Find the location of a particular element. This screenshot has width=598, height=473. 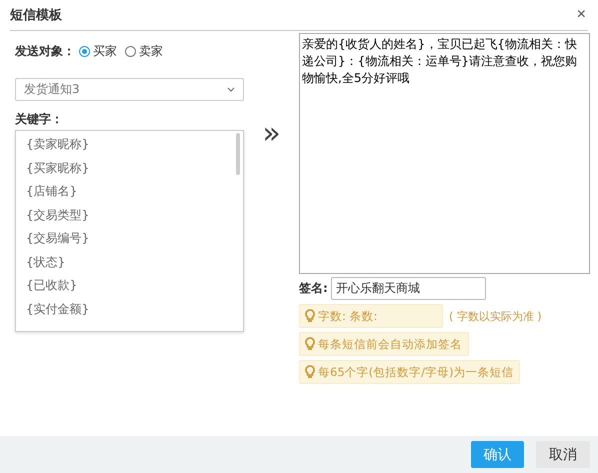

close-button: × is located at coordinates (581, 15).